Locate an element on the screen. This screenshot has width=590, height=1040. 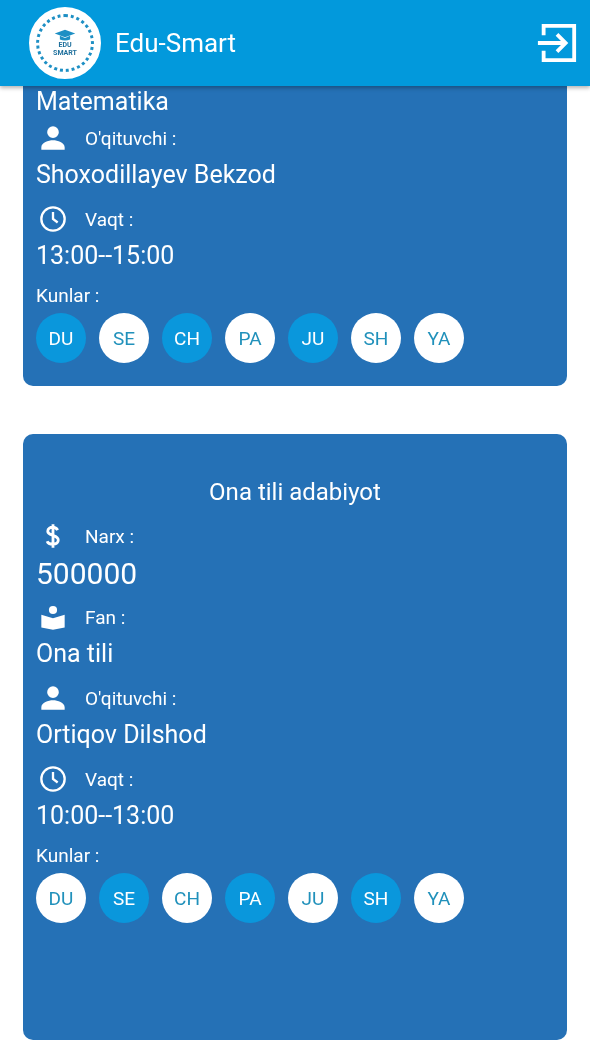
field-value: Ortiqov Dilshod is located at coordinates (122, 734).